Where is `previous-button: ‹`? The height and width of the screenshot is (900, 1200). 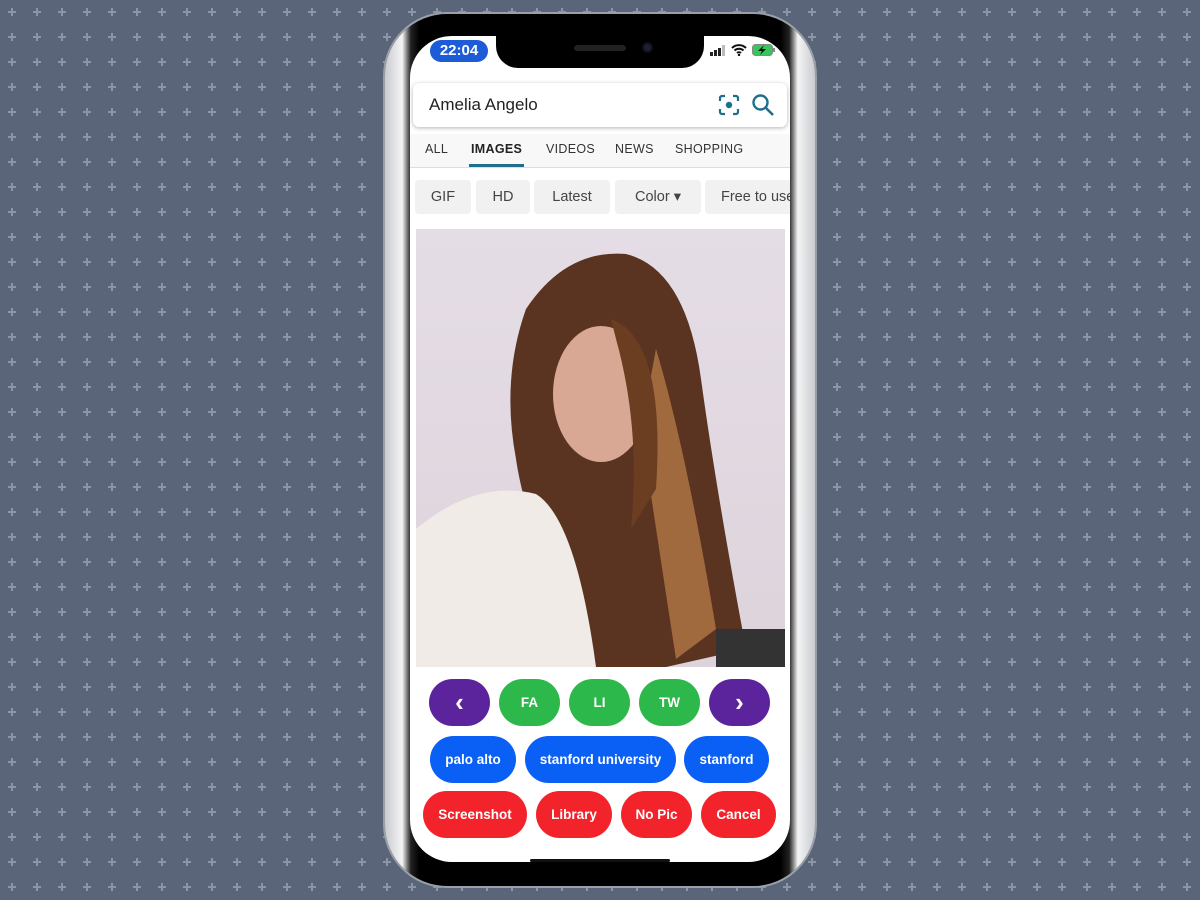 previous-button: ‹ is located at coordinates (459, 702).